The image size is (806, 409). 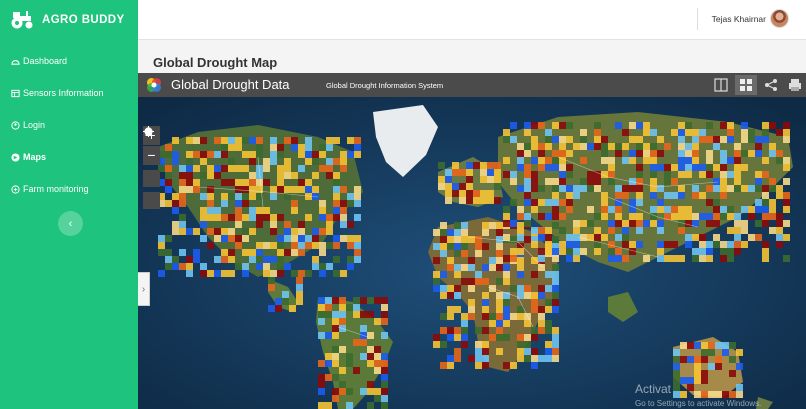 What do you see at coordinates (771, 85) in the screenshot?
I see `share-button` at bounding box center [771, 85].